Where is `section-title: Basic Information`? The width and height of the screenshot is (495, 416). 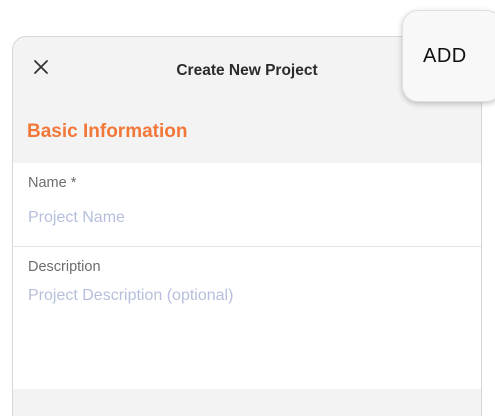 section-title: Basic Information is located at coordinates (107, 131).